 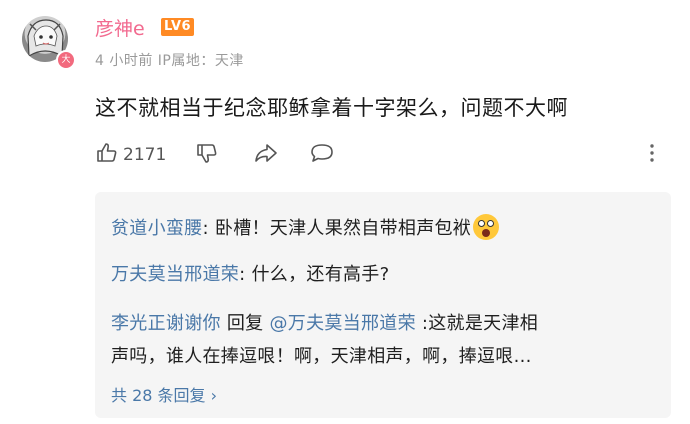 I want to click on like-count: 2171, so click(x=145, y=155).